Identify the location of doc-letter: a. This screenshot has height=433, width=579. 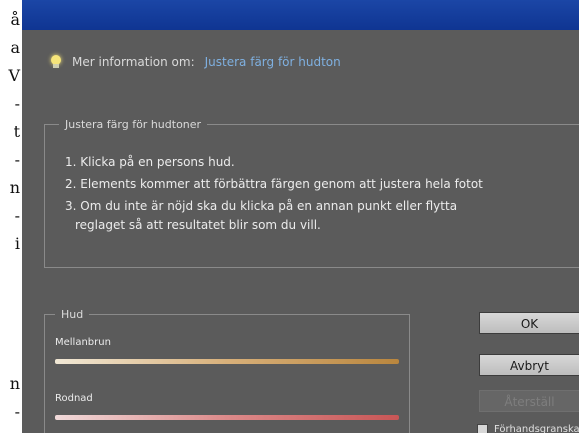
(15, 47).